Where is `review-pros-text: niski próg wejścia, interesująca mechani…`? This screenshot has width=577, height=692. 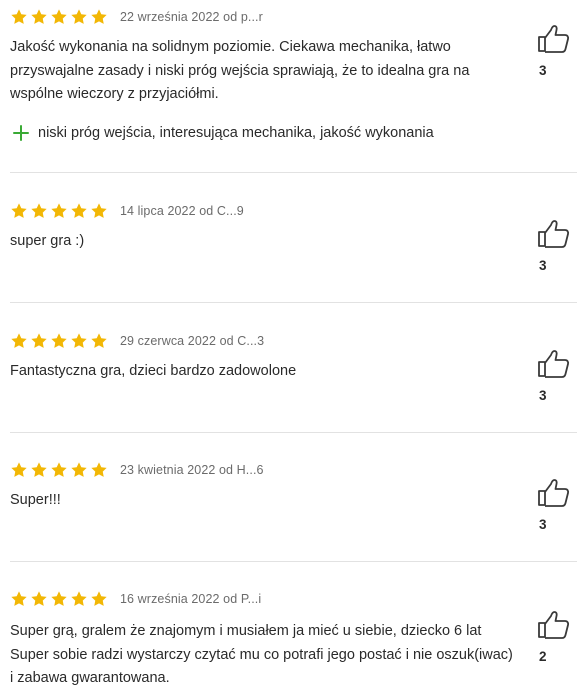
review-pros-text: niski próg wejścia, interesująca mechani… is located at coordinates (236, 133).